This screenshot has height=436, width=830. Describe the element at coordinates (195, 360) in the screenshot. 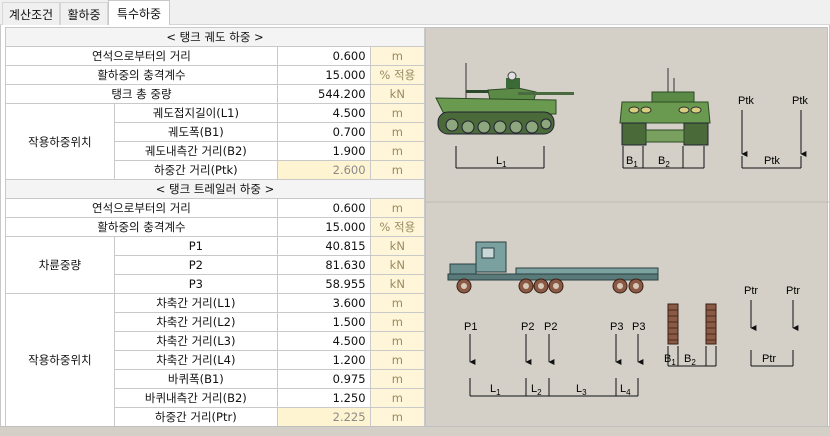

I see `row-label: 차축간 거리(L4)` at that location.